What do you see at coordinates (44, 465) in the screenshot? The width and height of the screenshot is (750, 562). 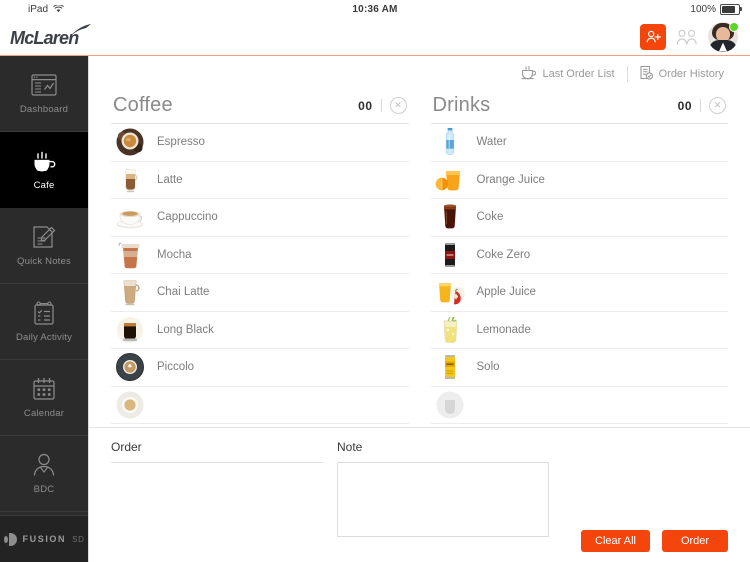 I see `person-tie-icon` at bounding box center [44, 465].